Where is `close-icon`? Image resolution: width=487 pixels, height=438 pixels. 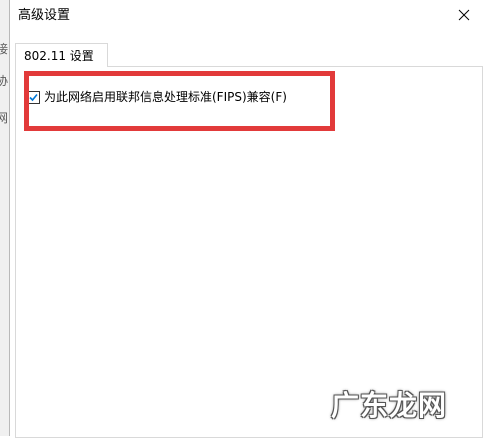 close-icon is located at coordinates (464, 15).